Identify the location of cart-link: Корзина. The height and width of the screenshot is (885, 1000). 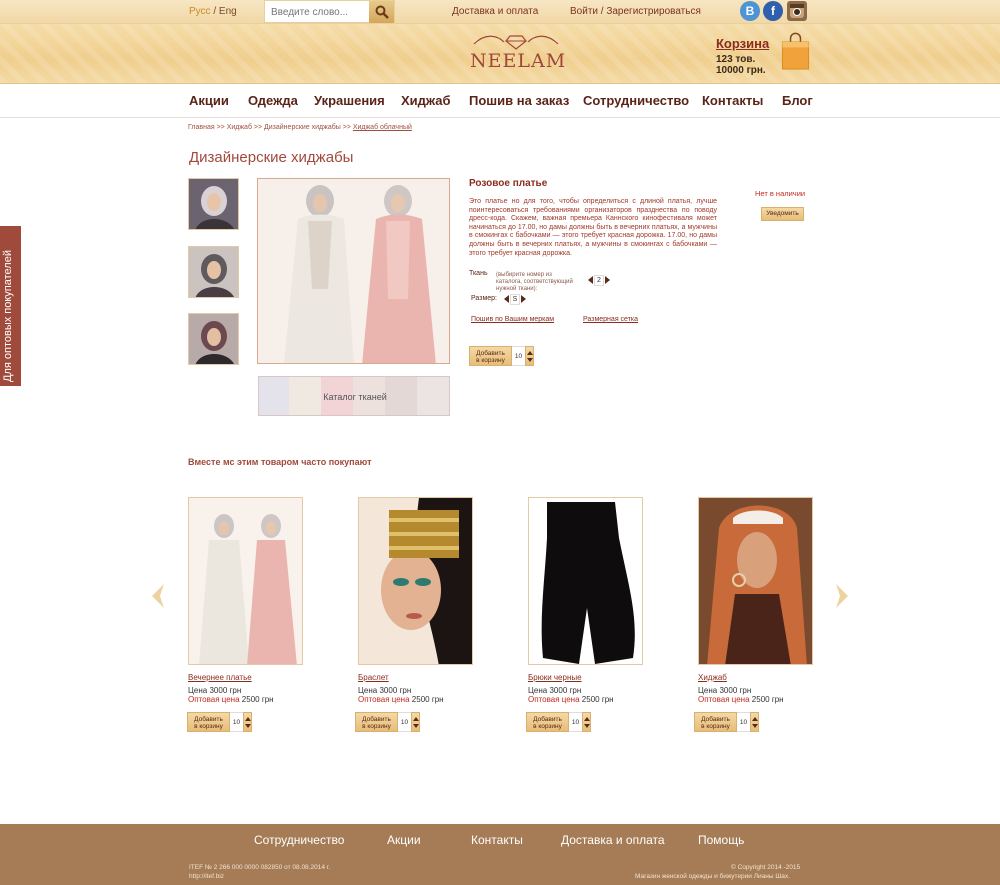
(742, 43).